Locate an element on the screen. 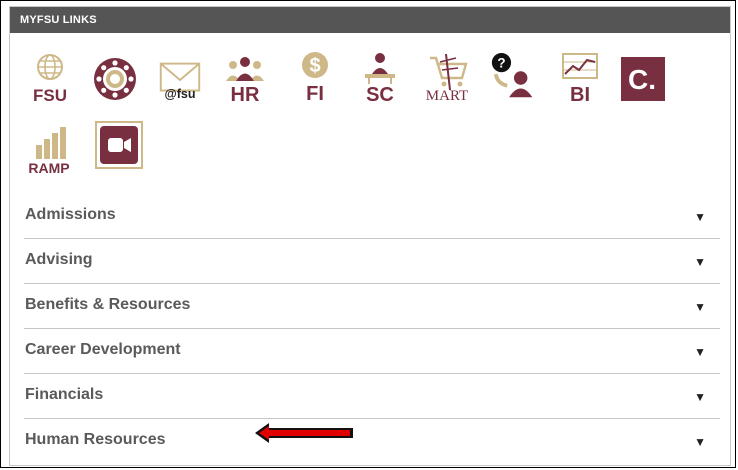  accordion-item-benefits-resources: Benefits & Resources ▼ is located at coordinates (372, 306).